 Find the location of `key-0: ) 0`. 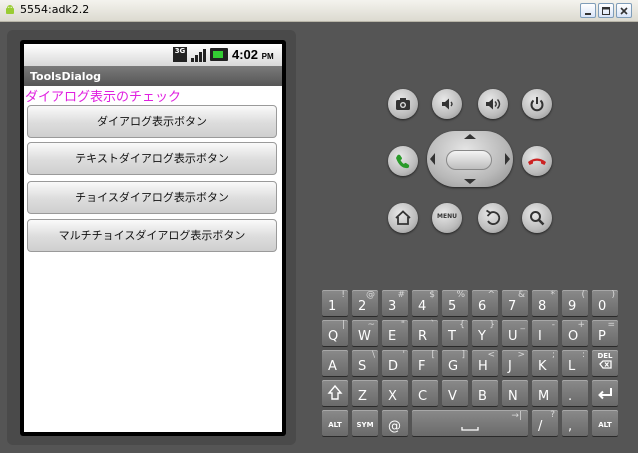

key-0: ) 0 is located at coordinates (605, 303).